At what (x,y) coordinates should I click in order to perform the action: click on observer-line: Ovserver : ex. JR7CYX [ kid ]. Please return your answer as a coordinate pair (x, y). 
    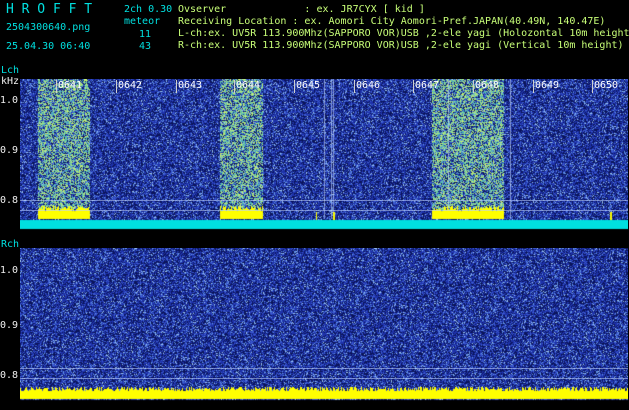
    Looking at the image, I should click on (301, 9).